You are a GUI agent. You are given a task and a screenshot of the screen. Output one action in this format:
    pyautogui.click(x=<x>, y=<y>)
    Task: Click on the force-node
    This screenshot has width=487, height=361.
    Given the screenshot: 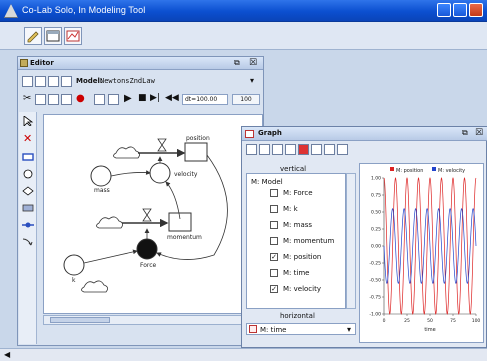 What is the action you would take?
    pyautogui.click(x=147, y=249)
    